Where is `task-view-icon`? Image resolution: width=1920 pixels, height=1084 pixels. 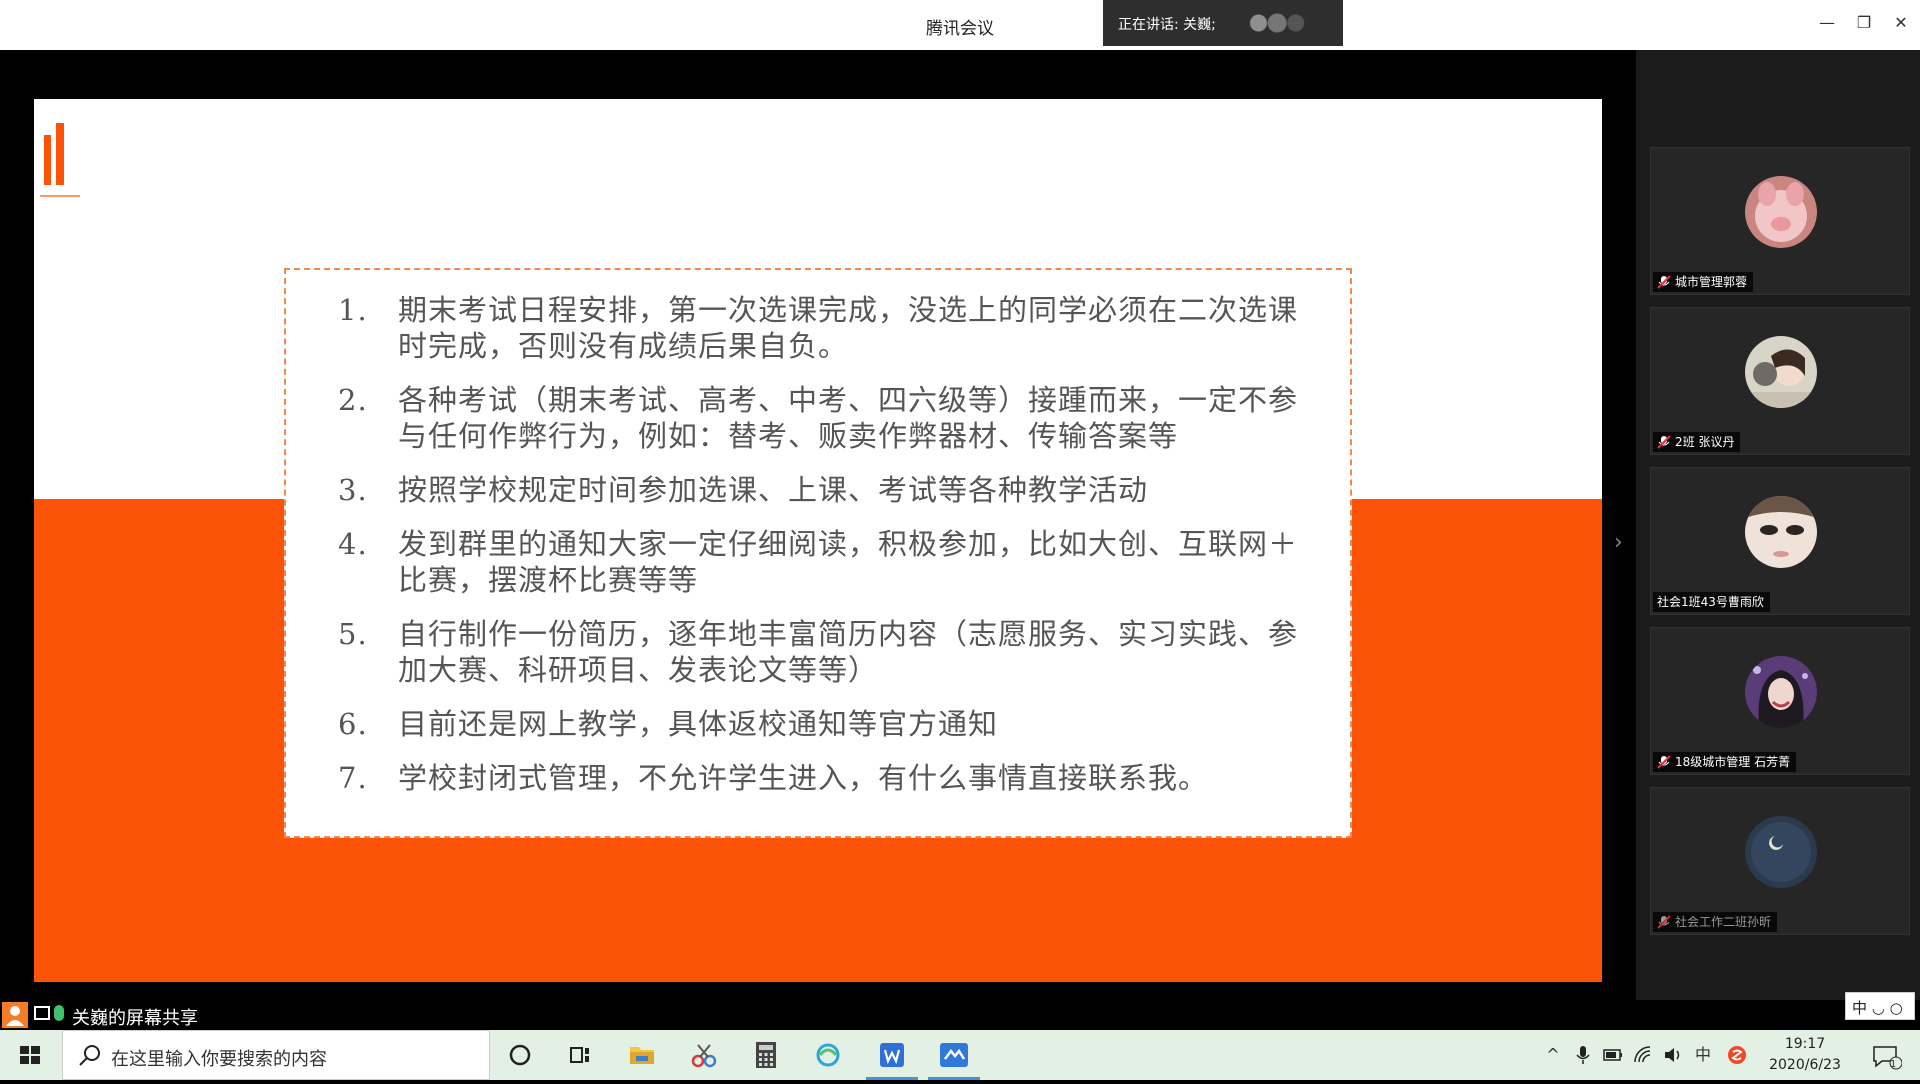
task-view-icon is located at coordinates (579, 1055).